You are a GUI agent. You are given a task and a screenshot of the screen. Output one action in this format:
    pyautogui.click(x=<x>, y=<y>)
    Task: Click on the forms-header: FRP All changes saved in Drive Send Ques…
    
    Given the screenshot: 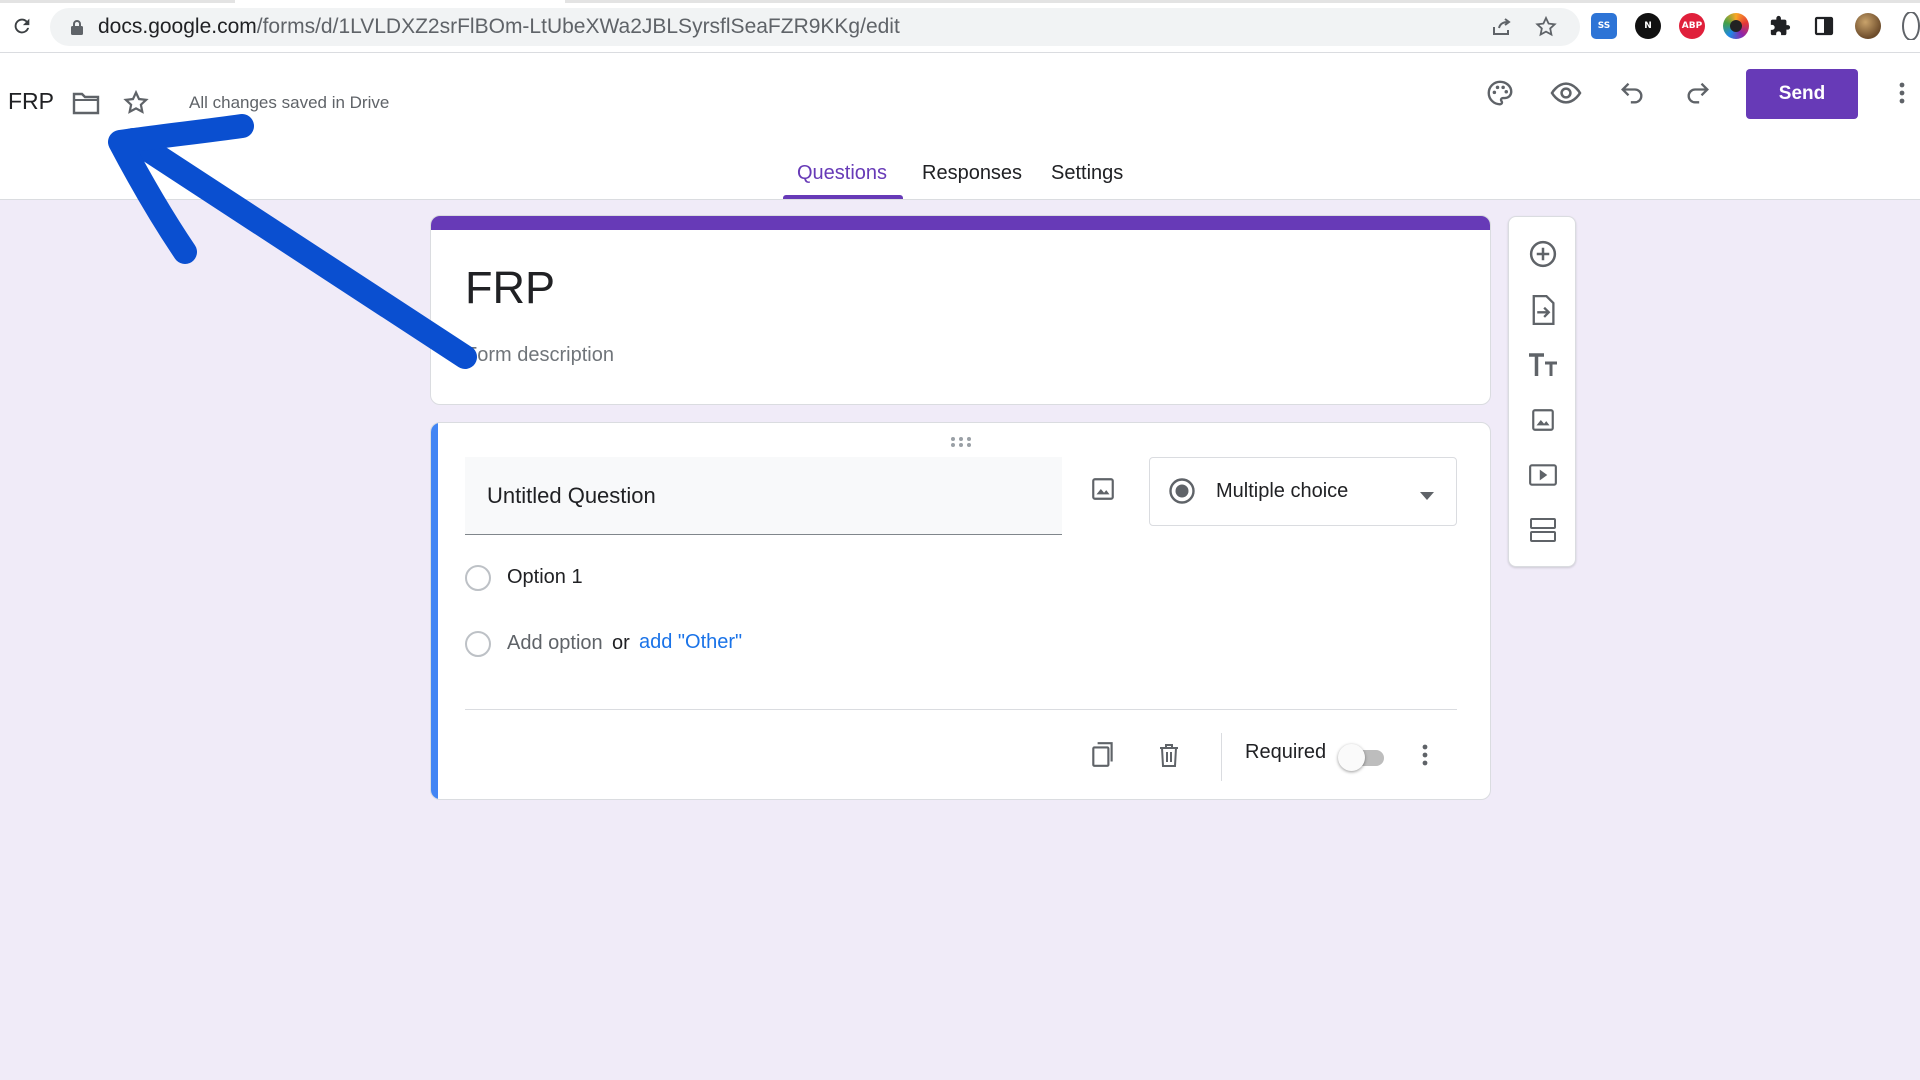 What is the action you would take?
    pyautogui.click(x=960, y=126)
    